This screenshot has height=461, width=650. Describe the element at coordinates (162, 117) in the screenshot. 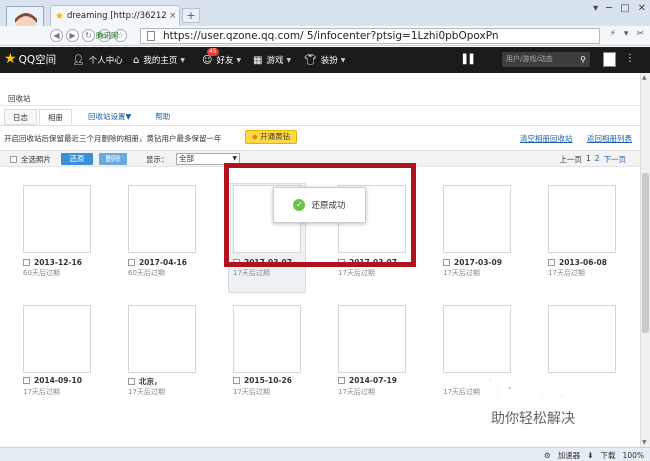

I see `tab-help: 帮助` at that location.